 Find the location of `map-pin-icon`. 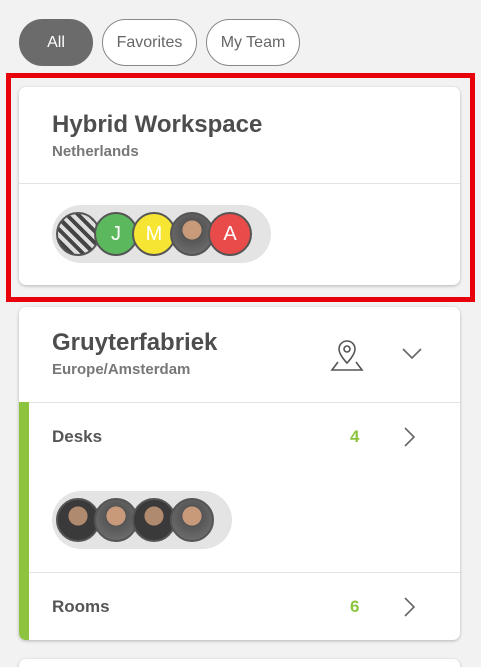

map-pin-icon is located at coordinates (347, 357).